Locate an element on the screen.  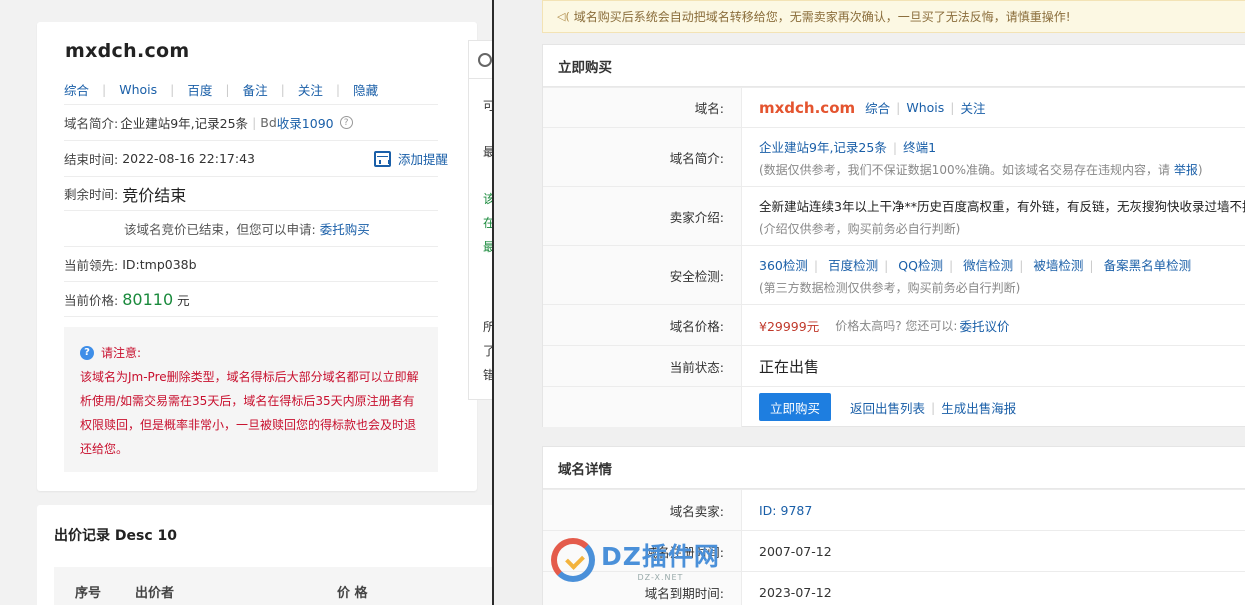
end-time-value: 2022-08-16 22:17:43 is located at coordinates (188, 158).